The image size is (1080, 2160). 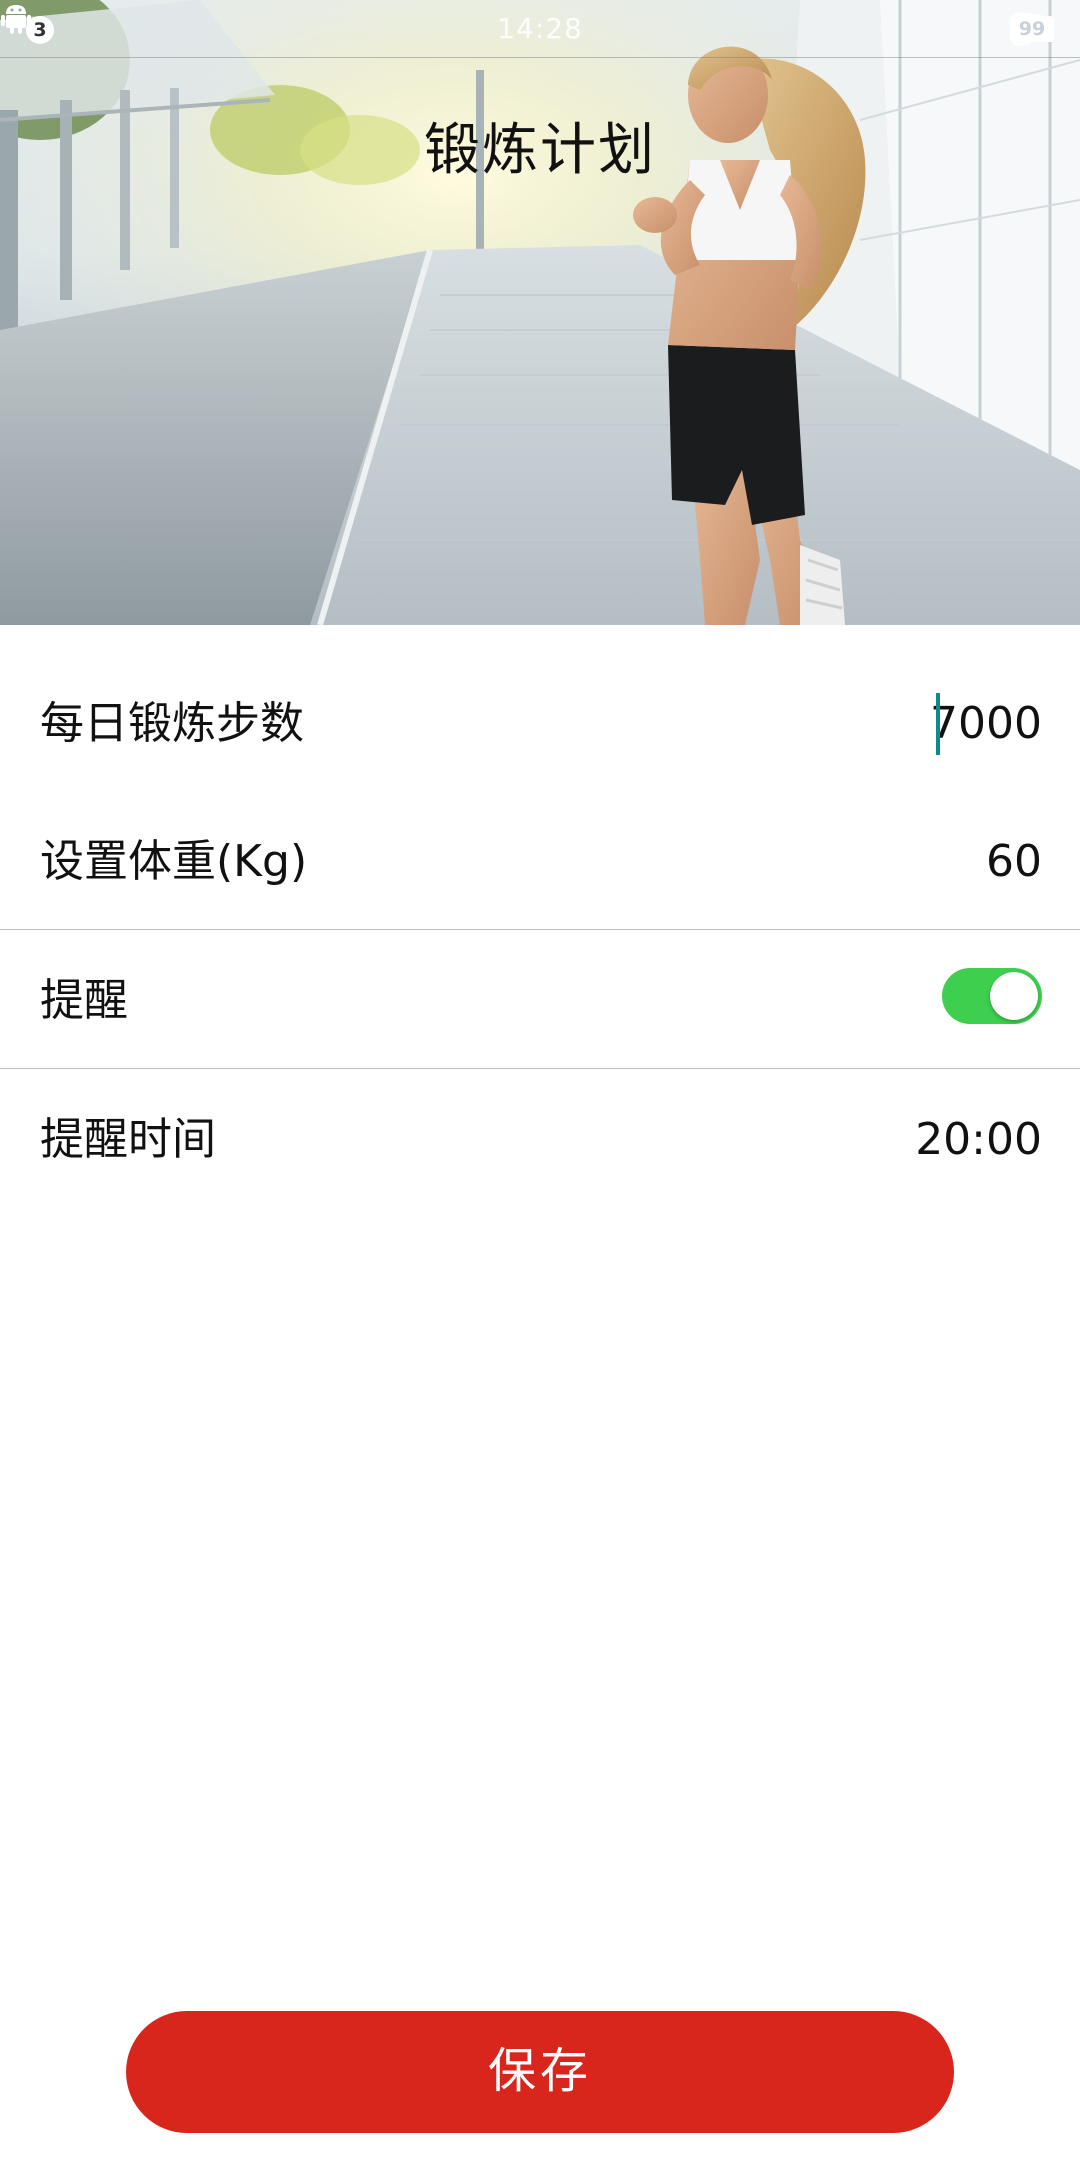 I want to click on reminder-toggle, so click(x=992, y=996).